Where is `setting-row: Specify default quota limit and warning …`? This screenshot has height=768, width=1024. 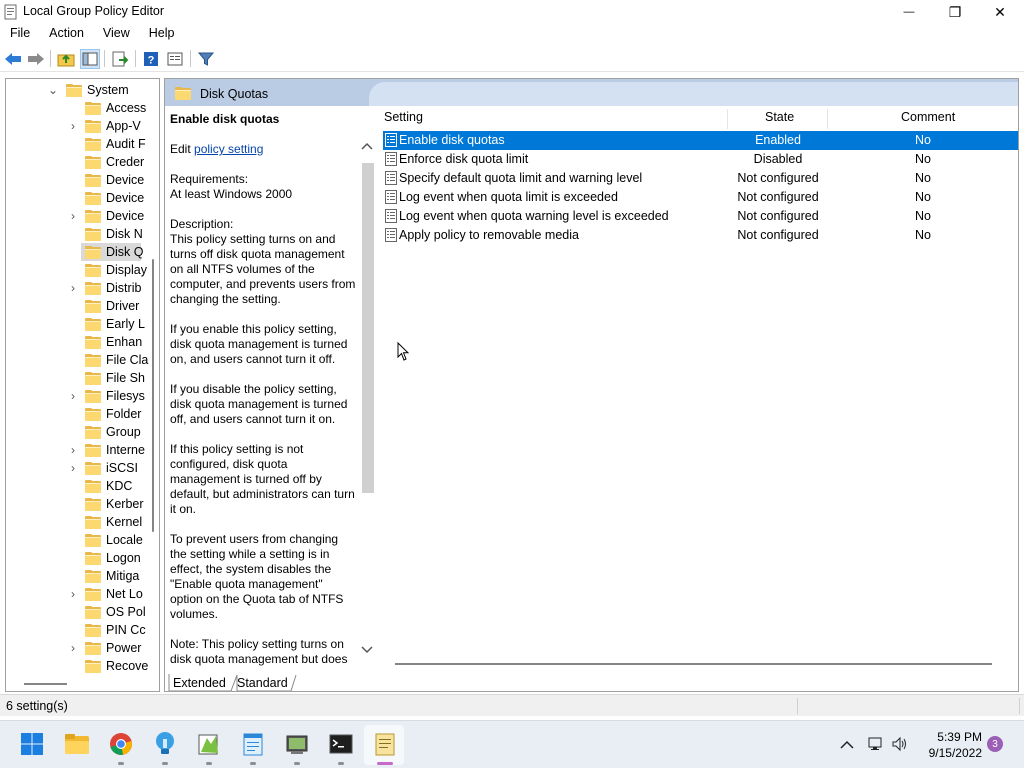
setting-row: Specify default quota limit and warning … is located at coordinates (700, 178).